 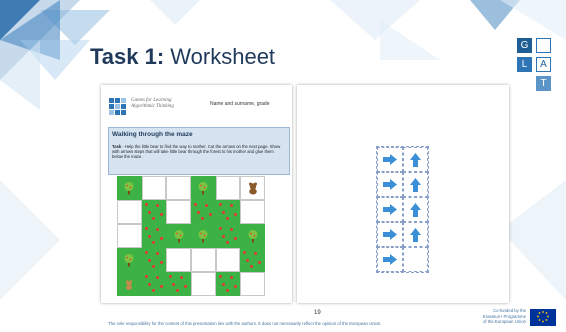 I want to click on logo-letter-l: L, so click(x=524, y=64).